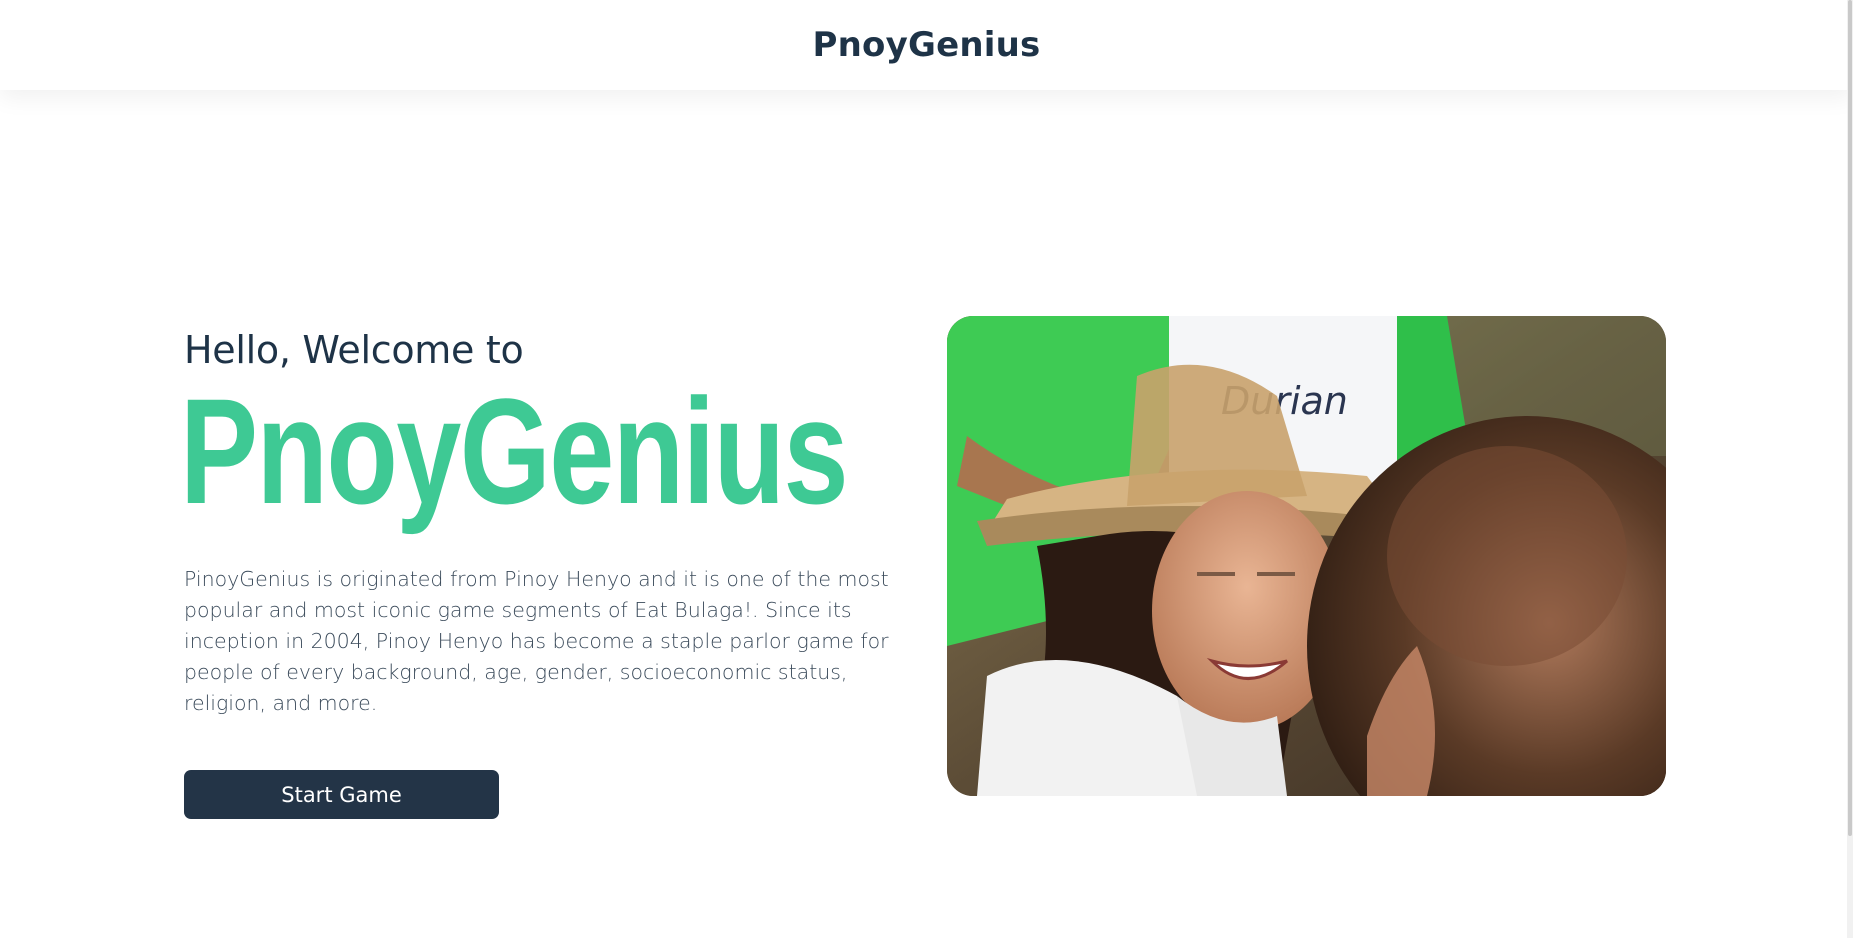  I want to click on navbar: PnoyGenius, so click(926, 45).